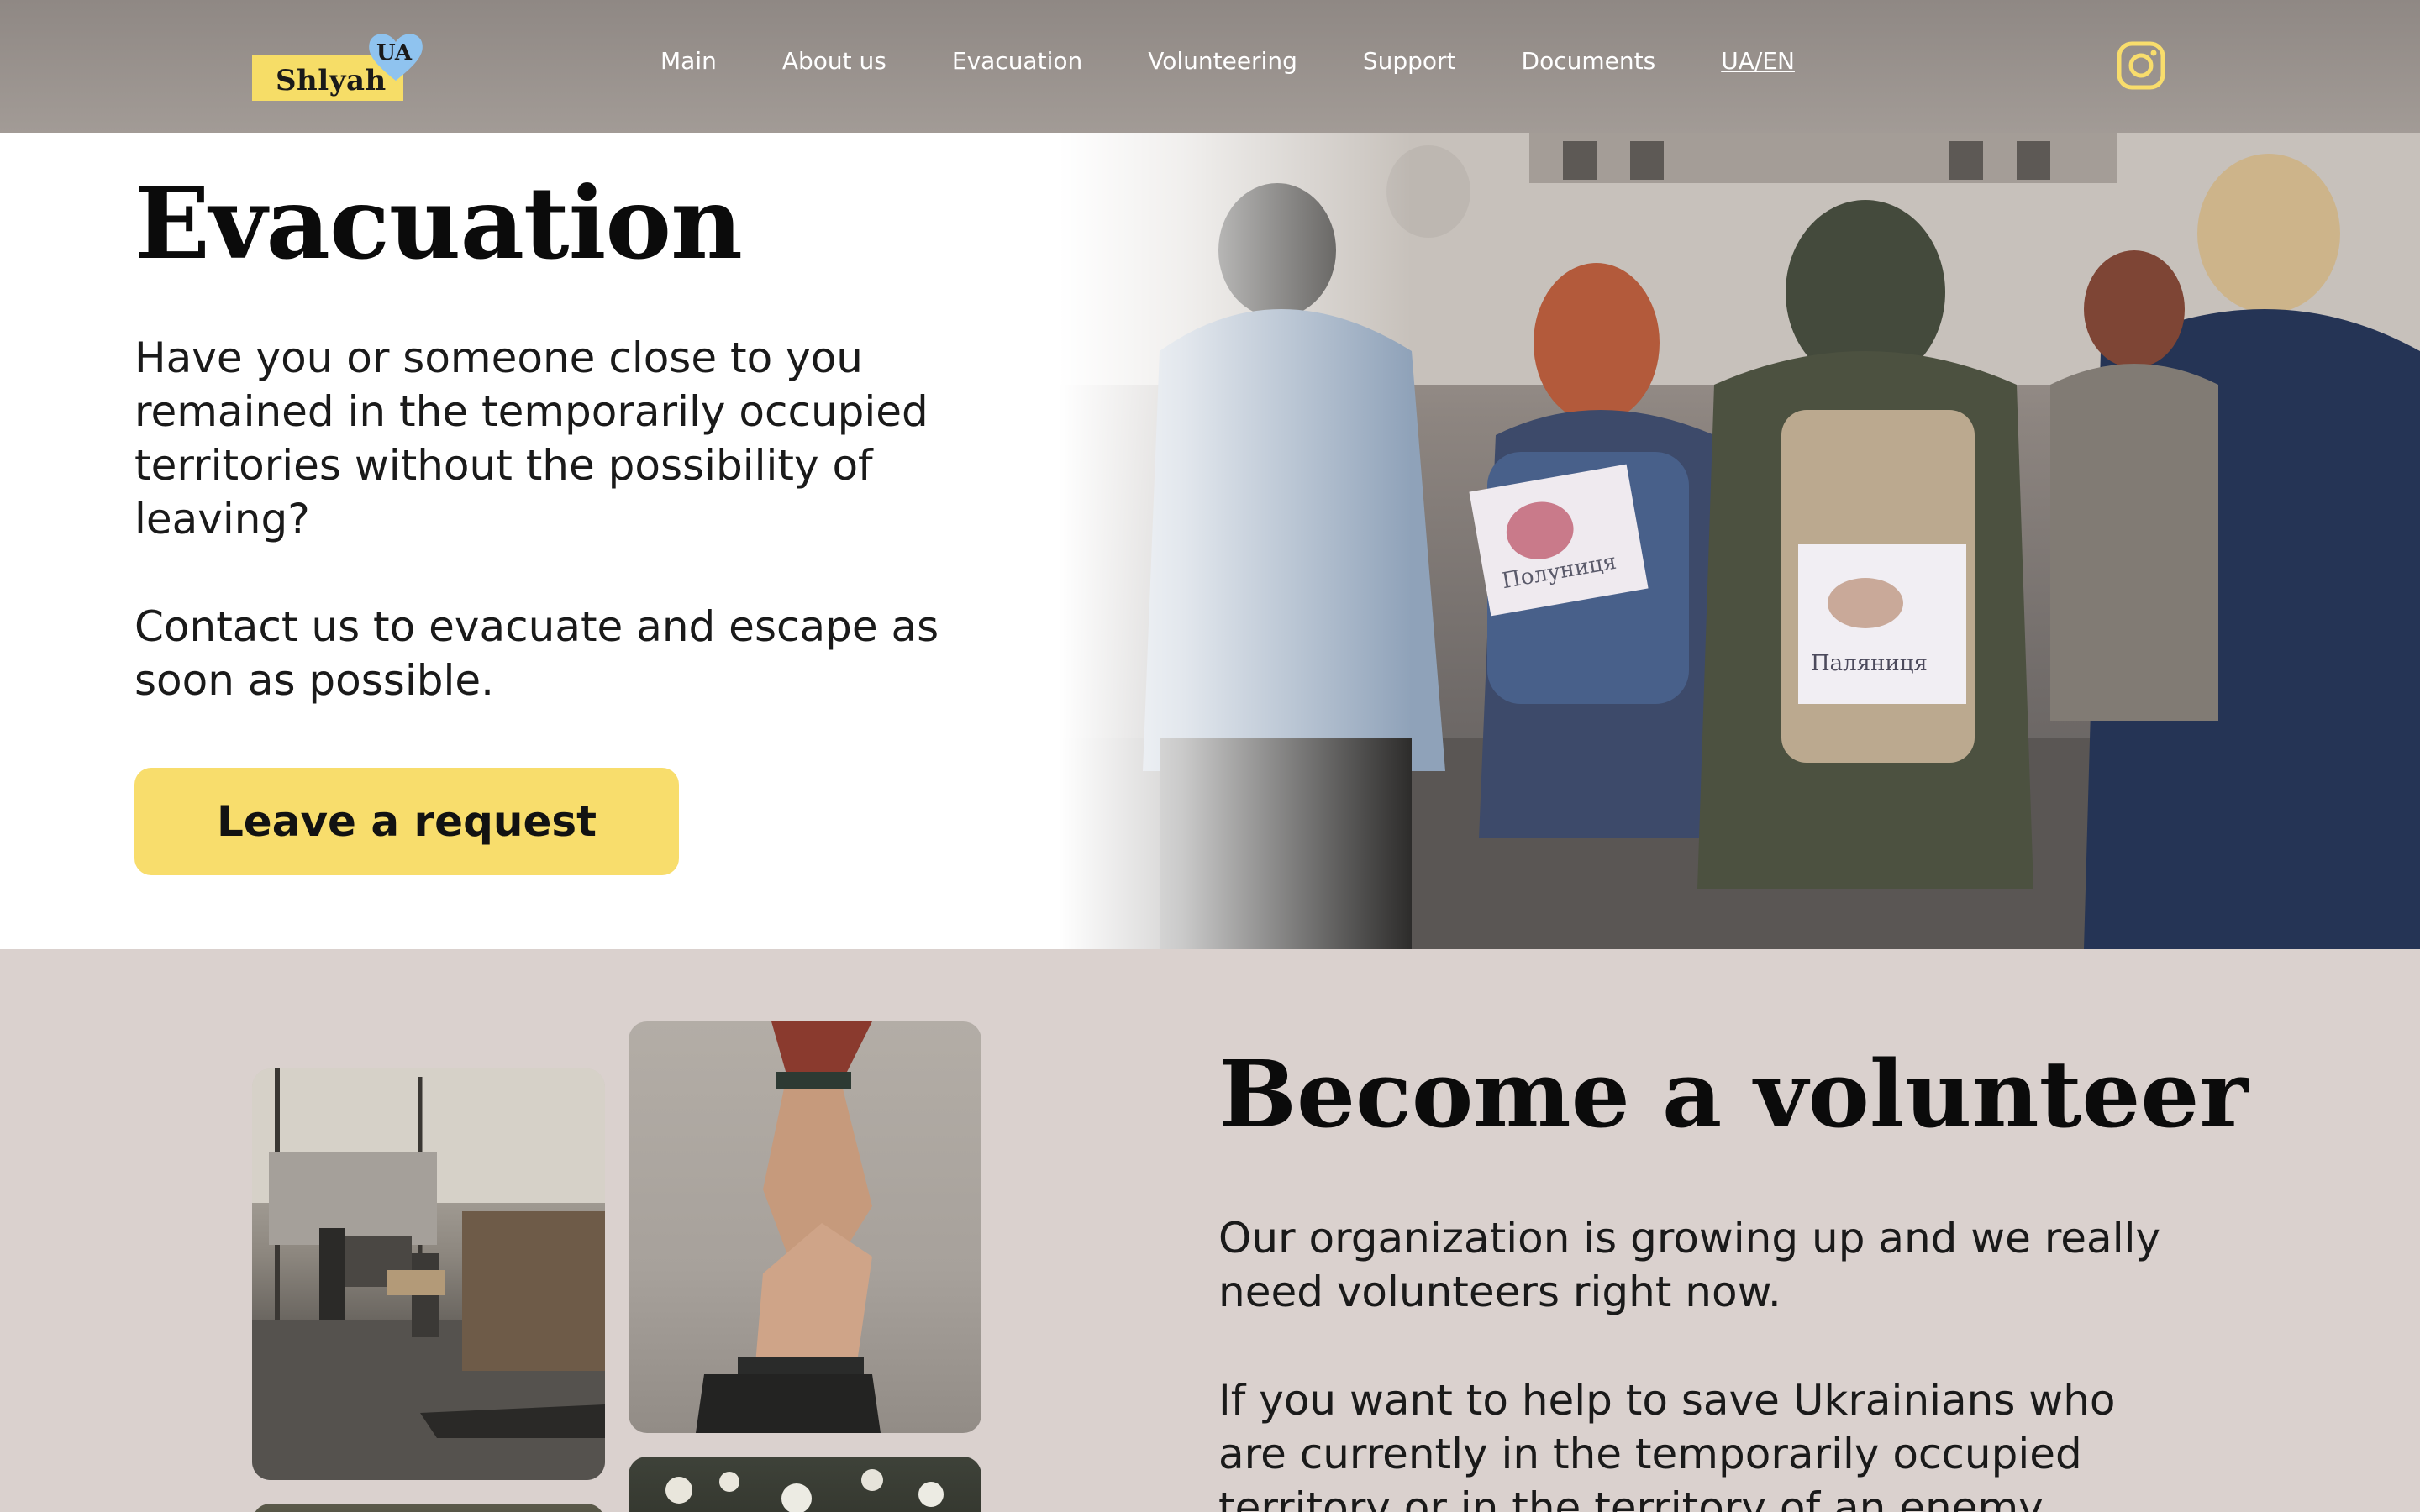  What do you see at coordinates (1223, 61) in the screenshot?
I see `nav-volunteering: Volunteering` at bounding box center [1223, 61].